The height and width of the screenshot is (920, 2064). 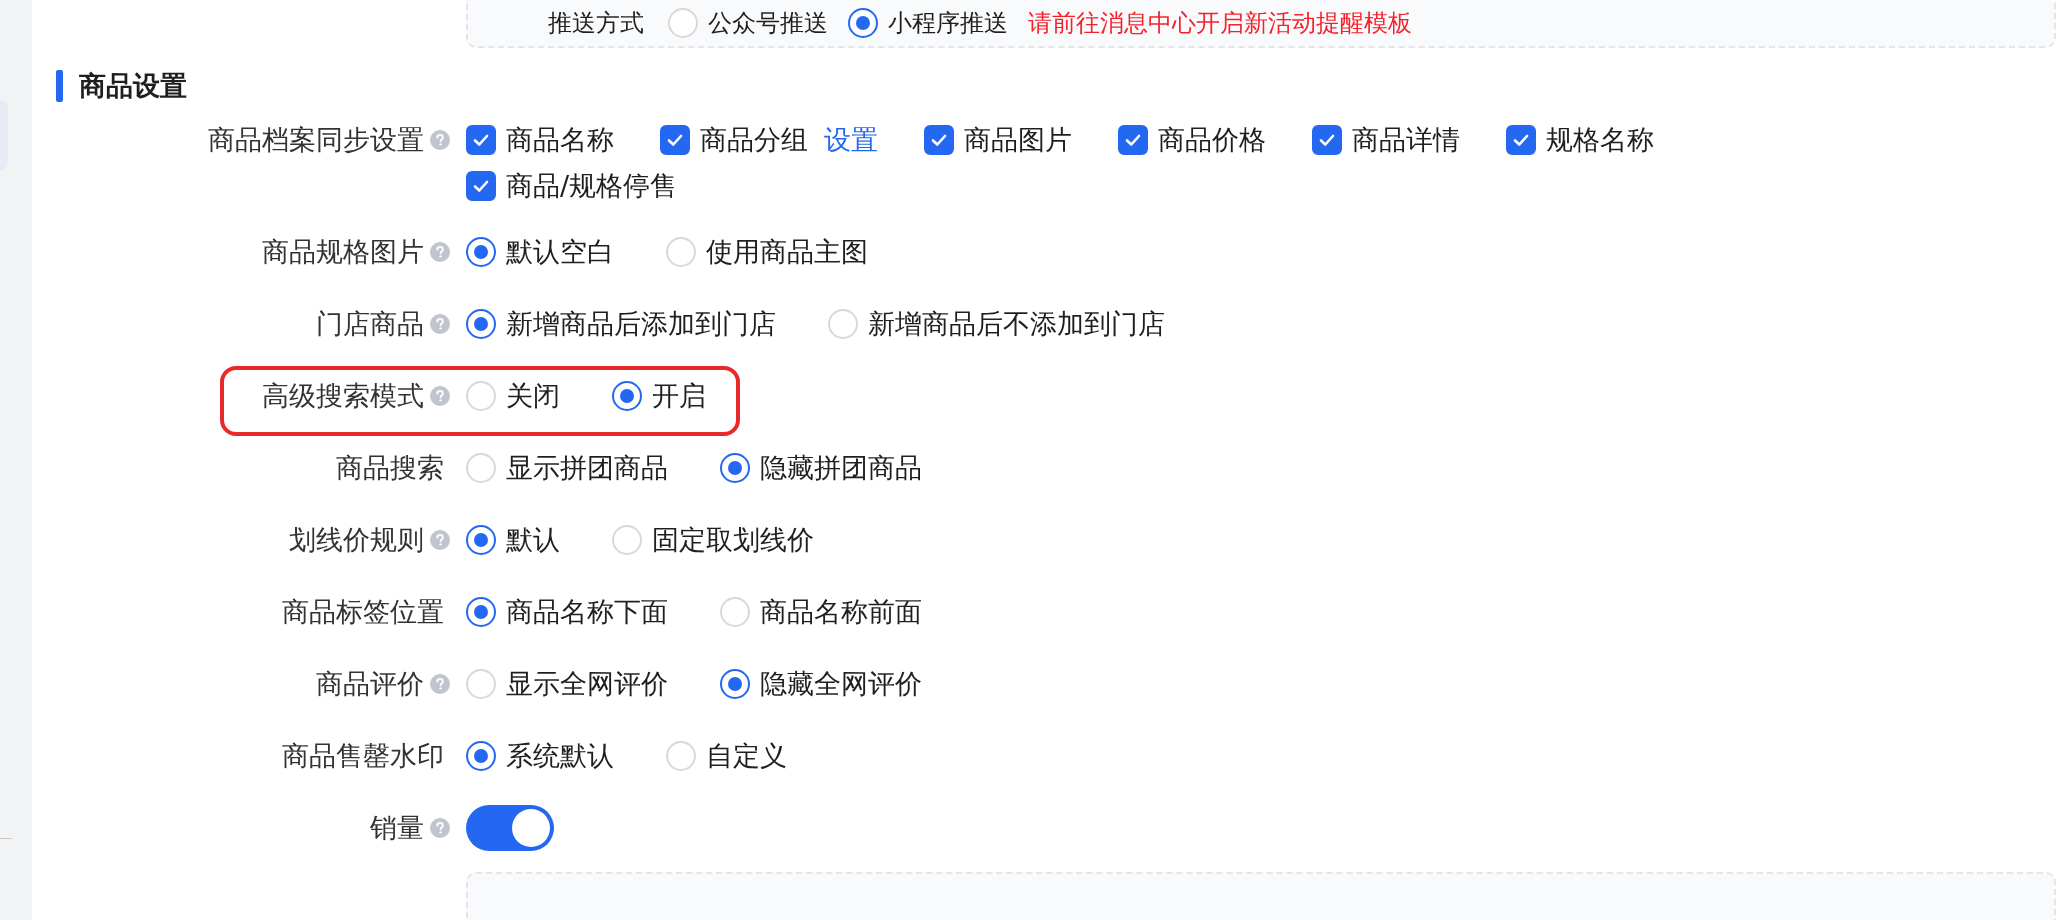 What do you see at coordinates (587, 468) in the screenshot?
I see `option-label: 显示拼团商品` at bounding box center [587, 468].